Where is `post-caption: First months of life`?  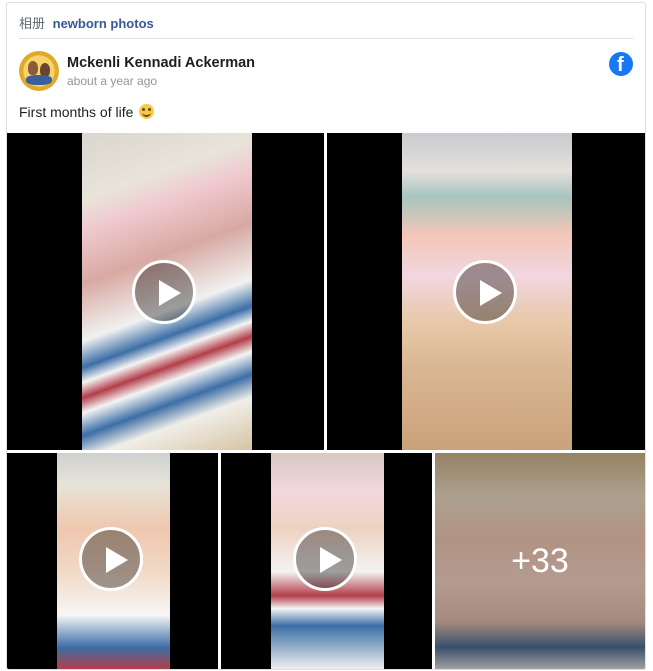 post-caption: First months of life is located at coordinates (87, 112).